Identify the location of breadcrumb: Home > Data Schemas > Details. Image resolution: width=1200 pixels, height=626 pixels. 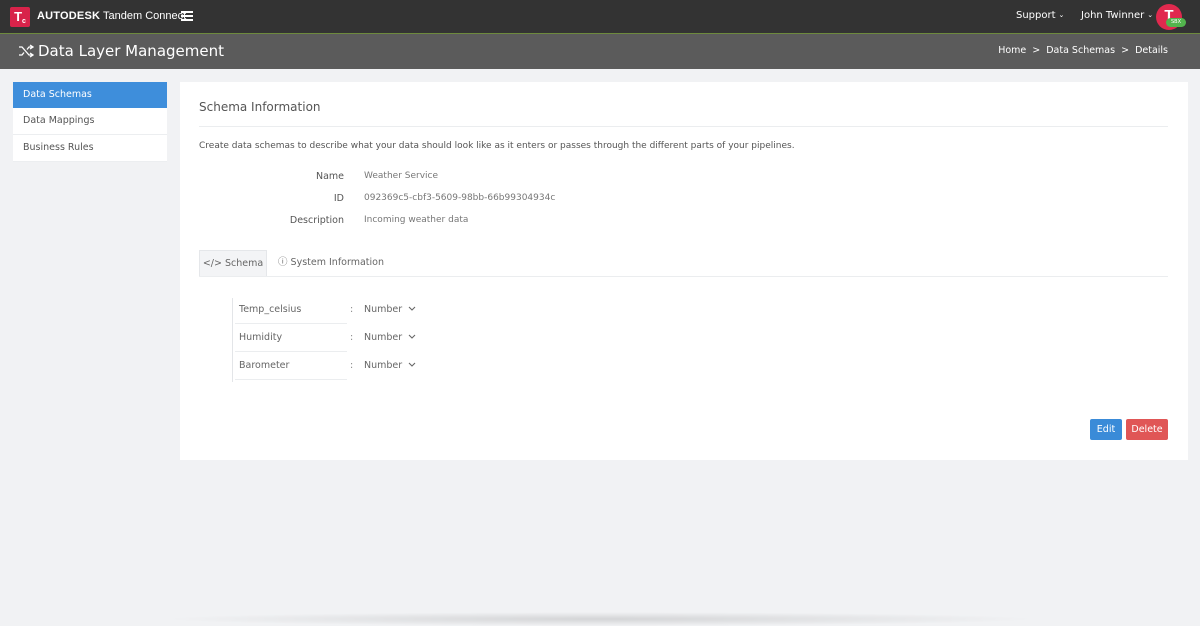
(1083, 50).